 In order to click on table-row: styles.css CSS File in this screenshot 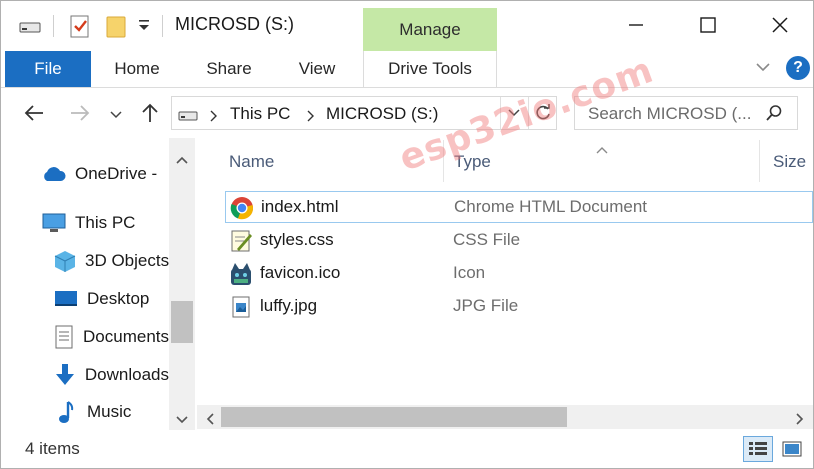, I will do `click(519, 241)`.